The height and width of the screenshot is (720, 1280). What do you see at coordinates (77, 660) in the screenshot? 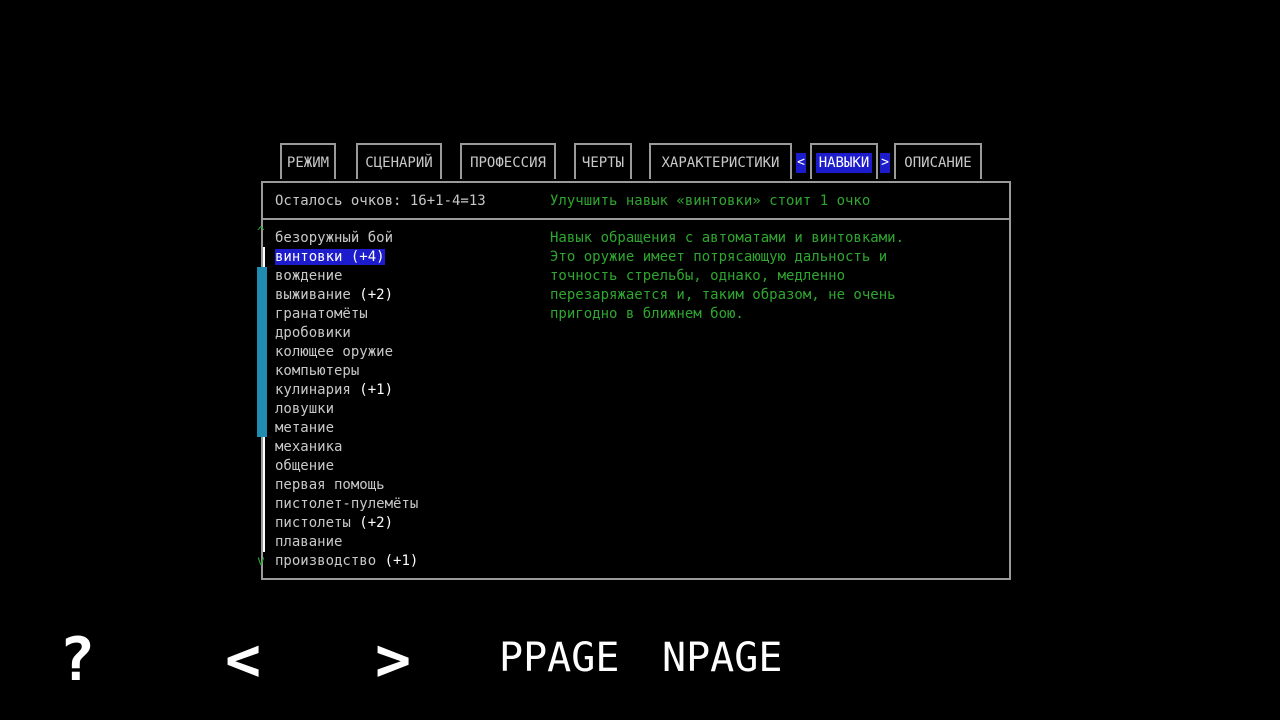
I see `help-button: ?` at bounding box center [77, 660].